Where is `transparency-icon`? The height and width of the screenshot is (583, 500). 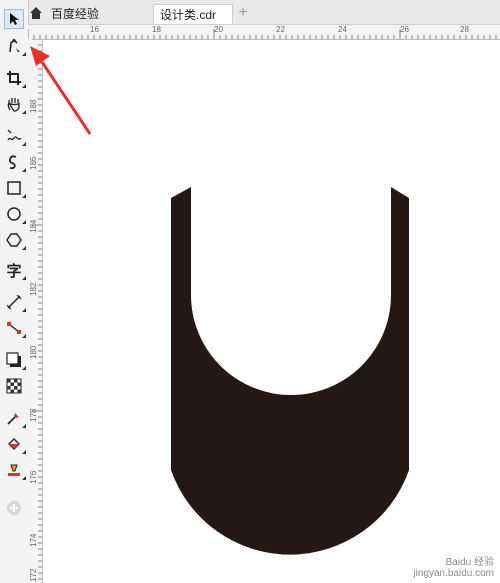
transparency-icon is located at coordinates (14, 386).